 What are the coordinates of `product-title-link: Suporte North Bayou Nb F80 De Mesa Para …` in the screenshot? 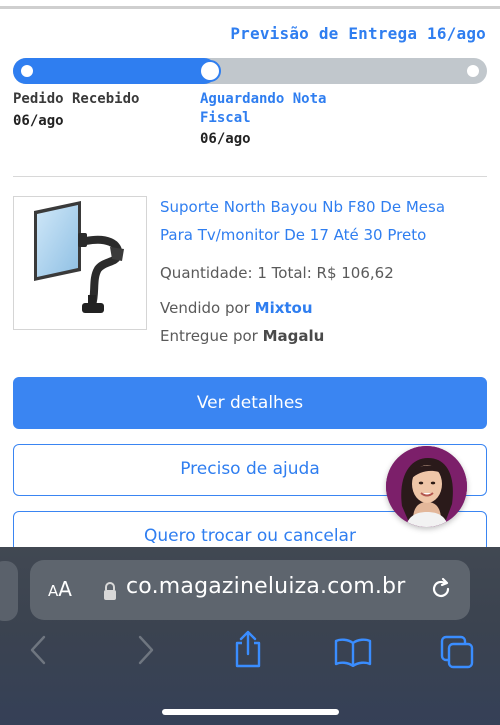 It's located at (320, 221).